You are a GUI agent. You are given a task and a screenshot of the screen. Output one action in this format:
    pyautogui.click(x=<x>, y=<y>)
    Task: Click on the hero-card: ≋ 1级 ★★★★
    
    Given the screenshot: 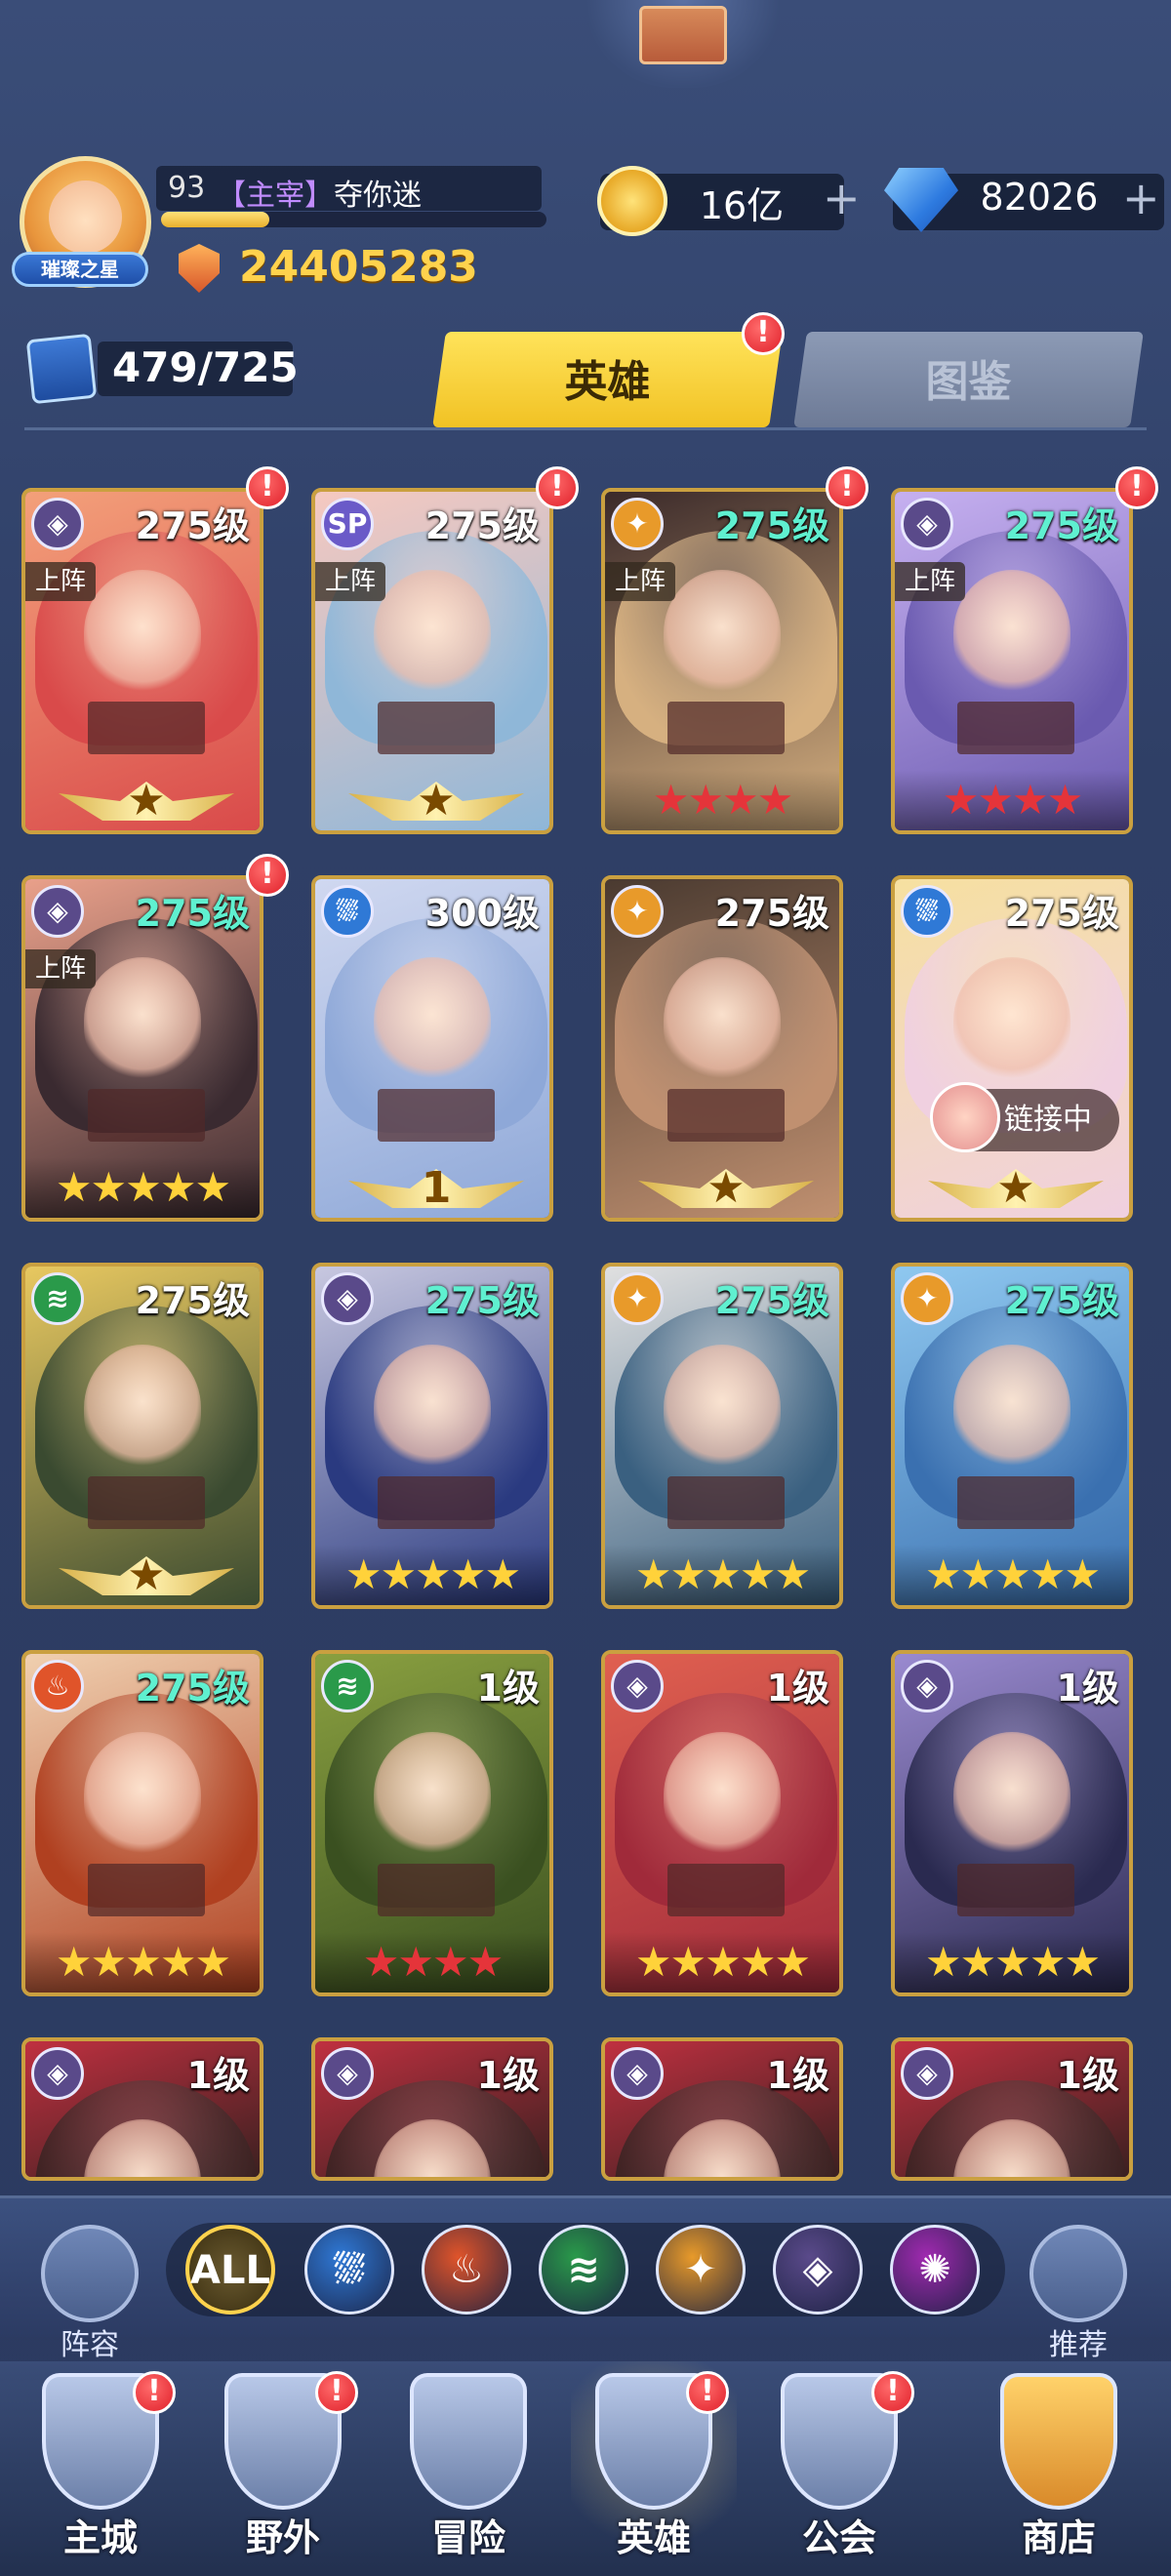 What is the action you would take?
    pyautogui.click(x=432, y=1823)
    